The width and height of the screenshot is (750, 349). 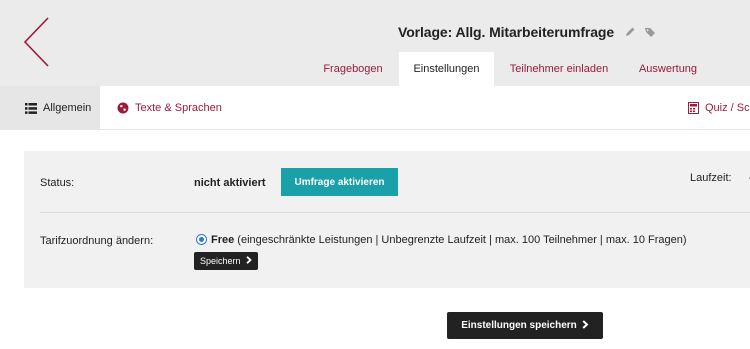 I want to click on laufzeit: Laufzeit: -, so click(x=720, y=178).